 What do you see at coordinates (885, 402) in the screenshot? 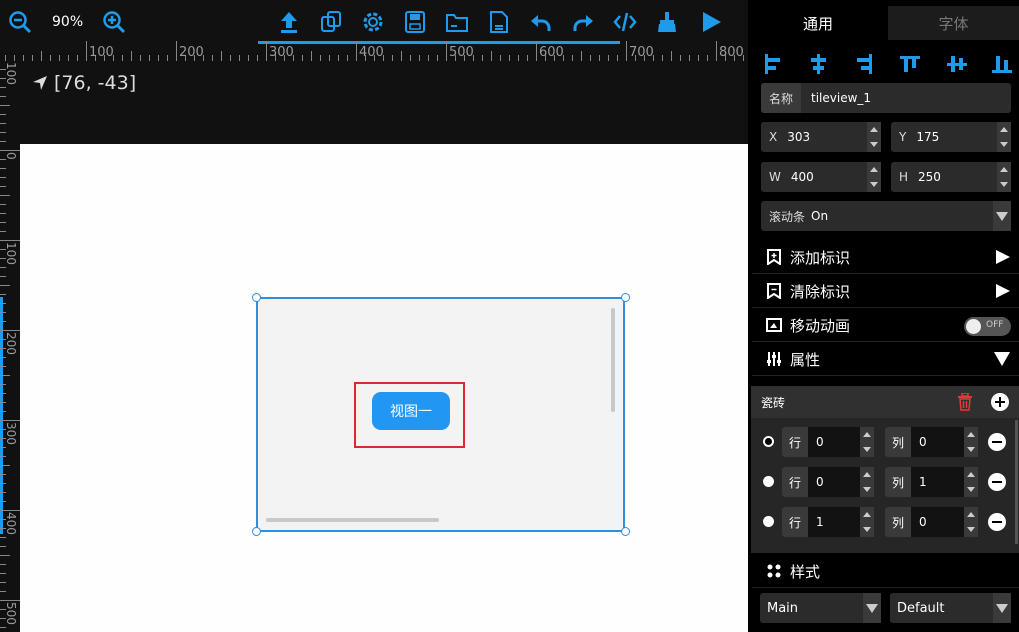
I see `tiles-header: 瓷砖` at bounding box center [885, 402].